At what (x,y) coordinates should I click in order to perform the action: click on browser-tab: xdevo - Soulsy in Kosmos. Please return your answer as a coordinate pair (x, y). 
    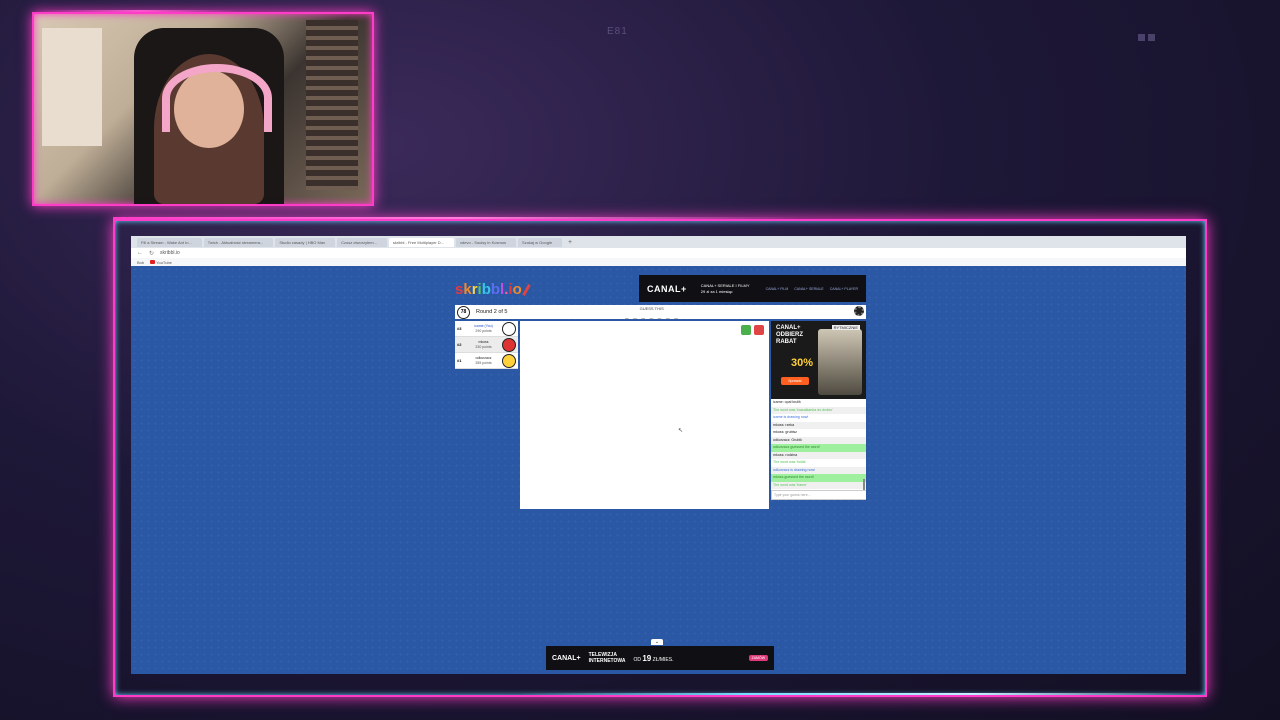
    Looking at the image, I should click on (486, 242).